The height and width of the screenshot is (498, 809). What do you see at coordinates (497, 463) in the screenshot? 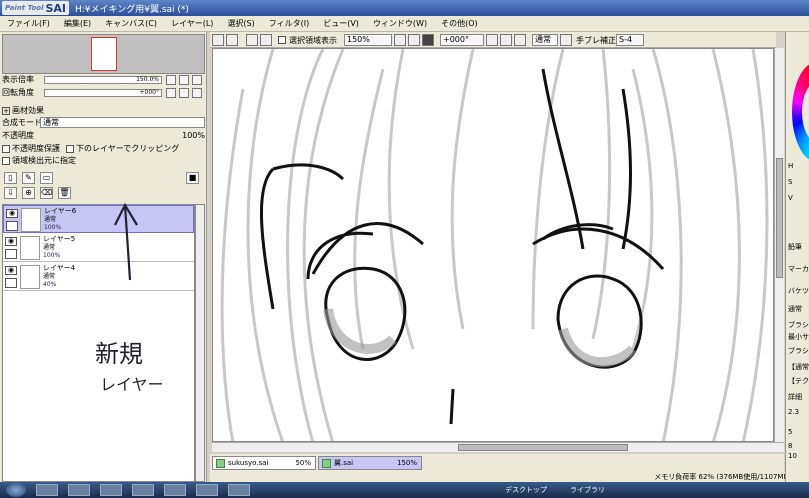
I see `file-tab-bar: sukusyo.sai 50% 翼.sai 150%` at bounding box center [497, 463].